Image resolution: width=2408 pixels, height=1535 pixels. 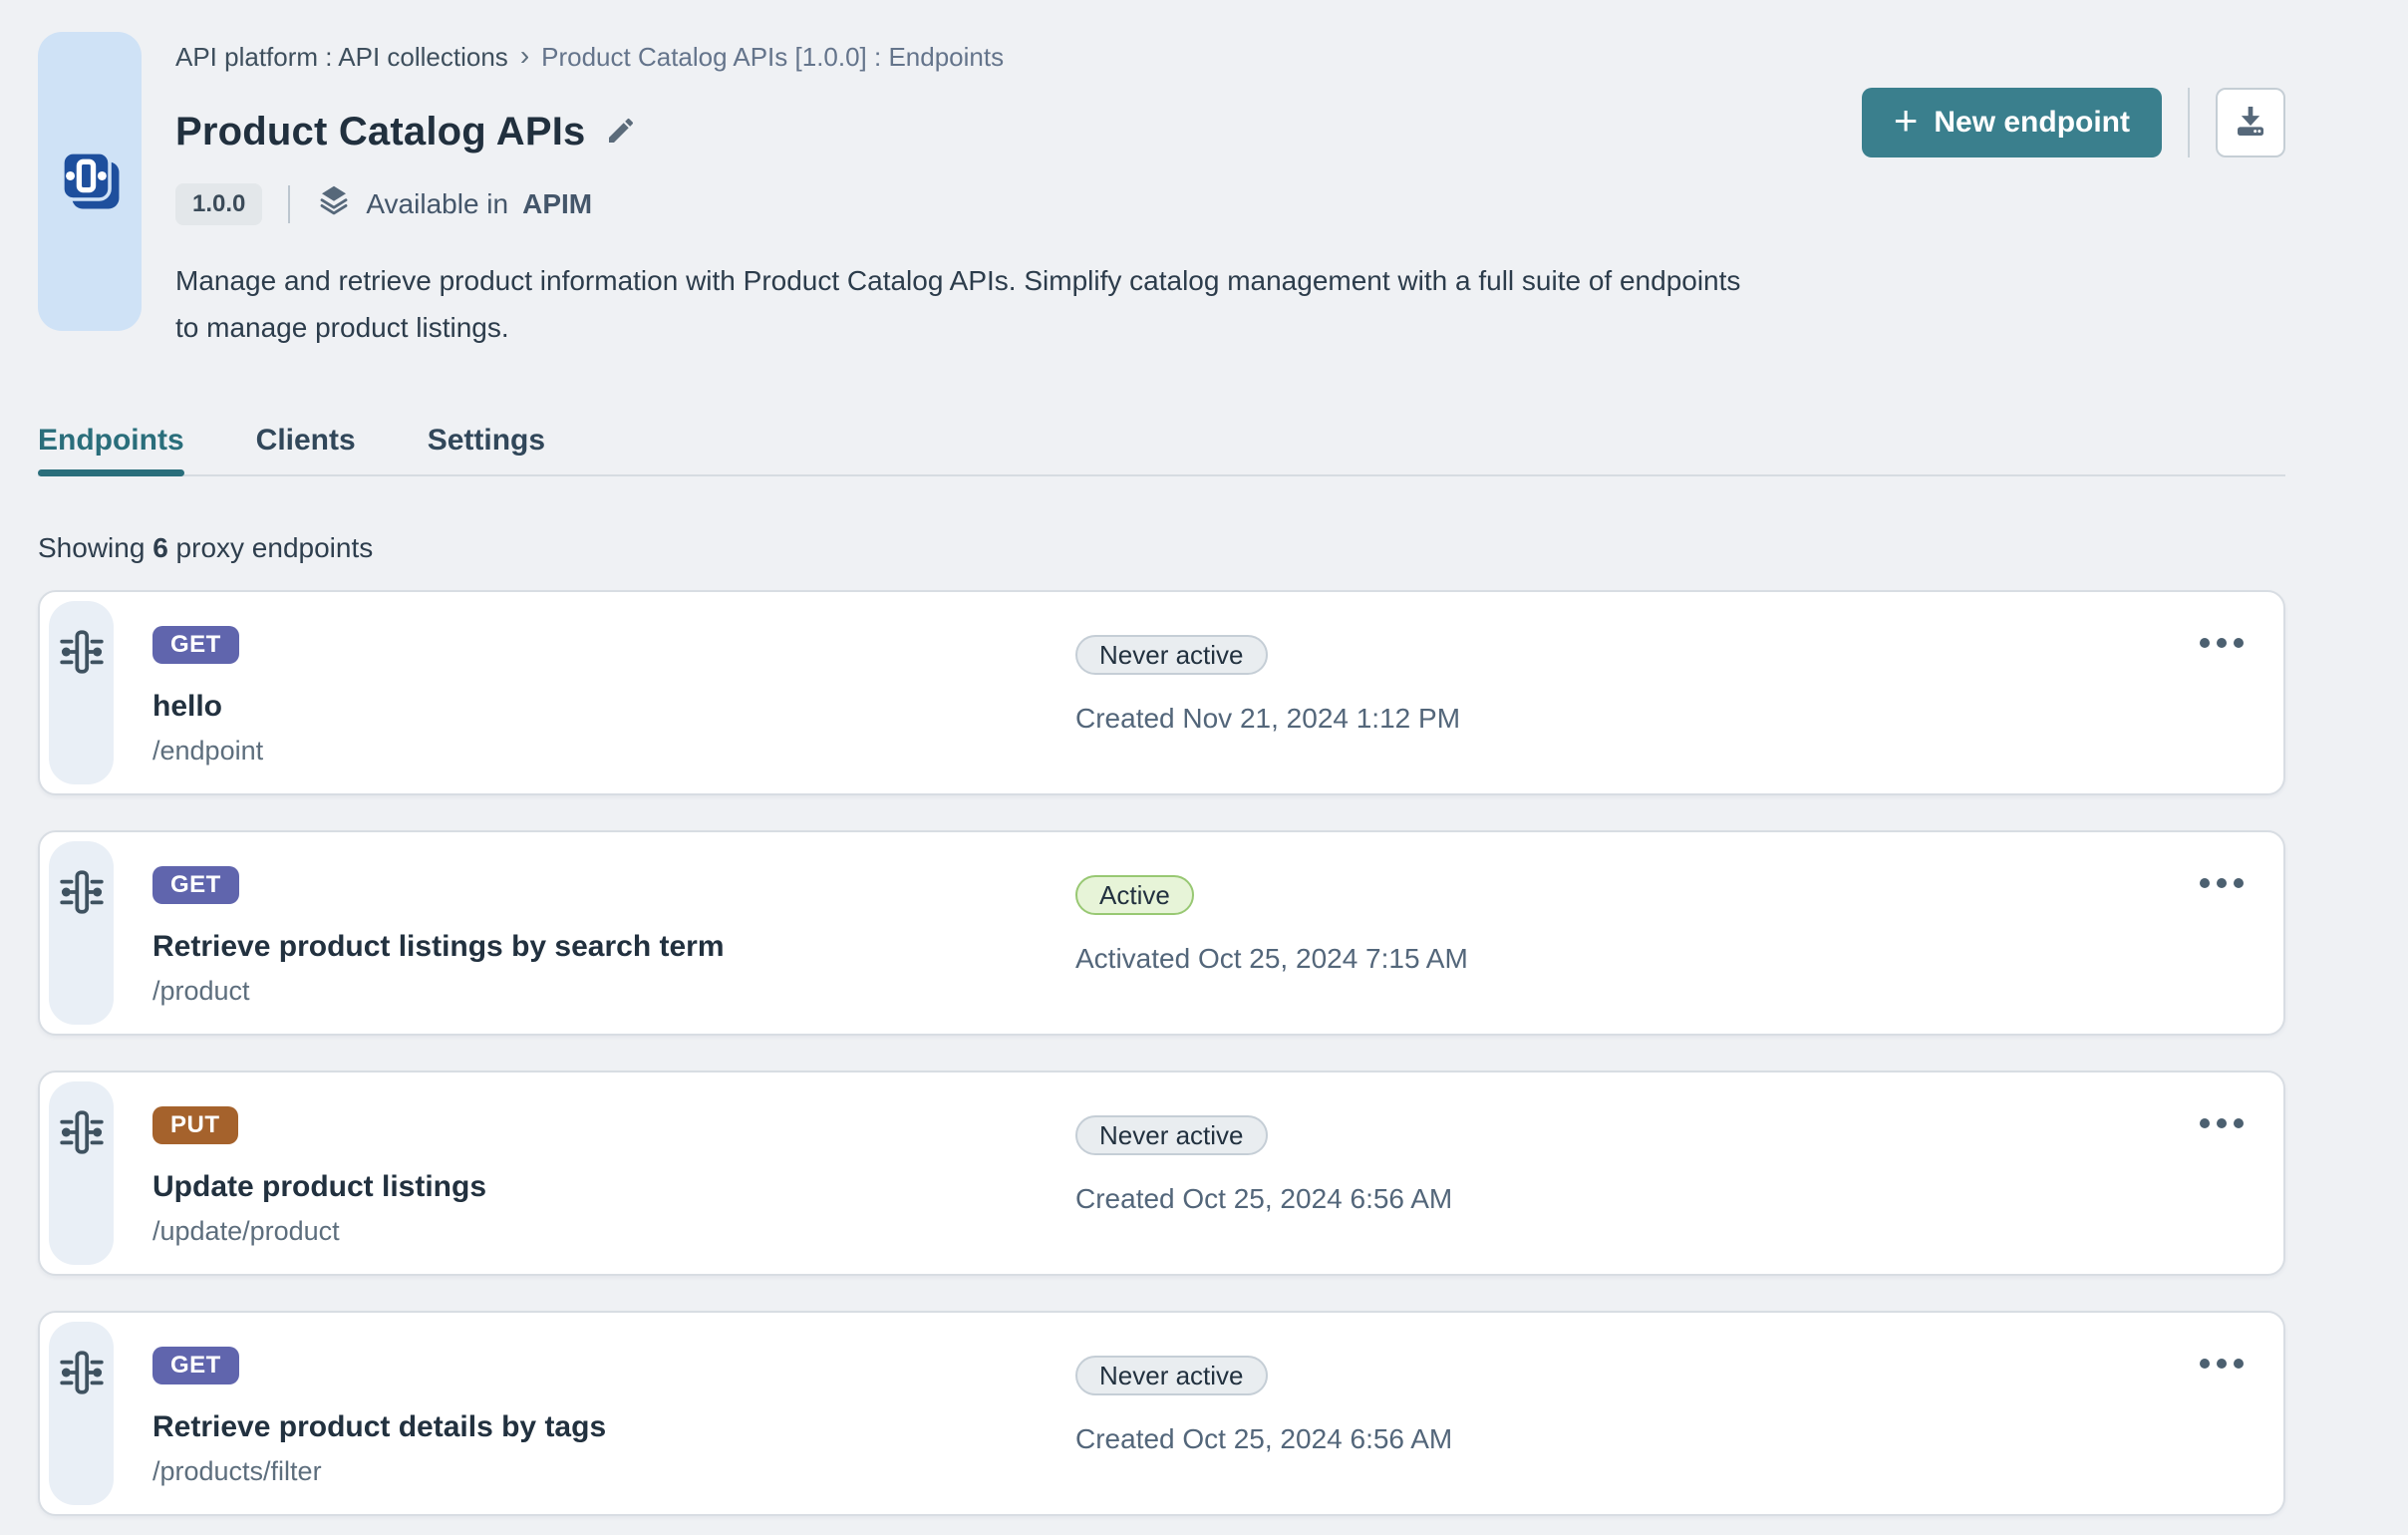 I want to click on breadcrumb-parent-link: API platform : API collections, so click(x=341, y=57).